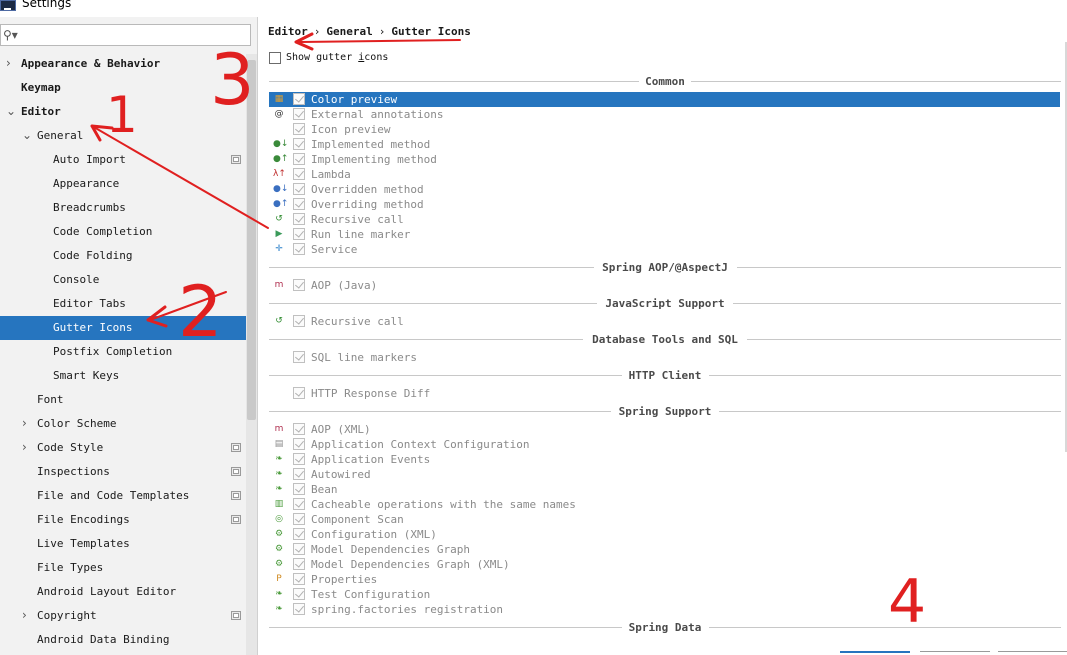  Describe the element at coordinates (128, 400) in the screenshot. I see `tree-item-font: Font` at that location.